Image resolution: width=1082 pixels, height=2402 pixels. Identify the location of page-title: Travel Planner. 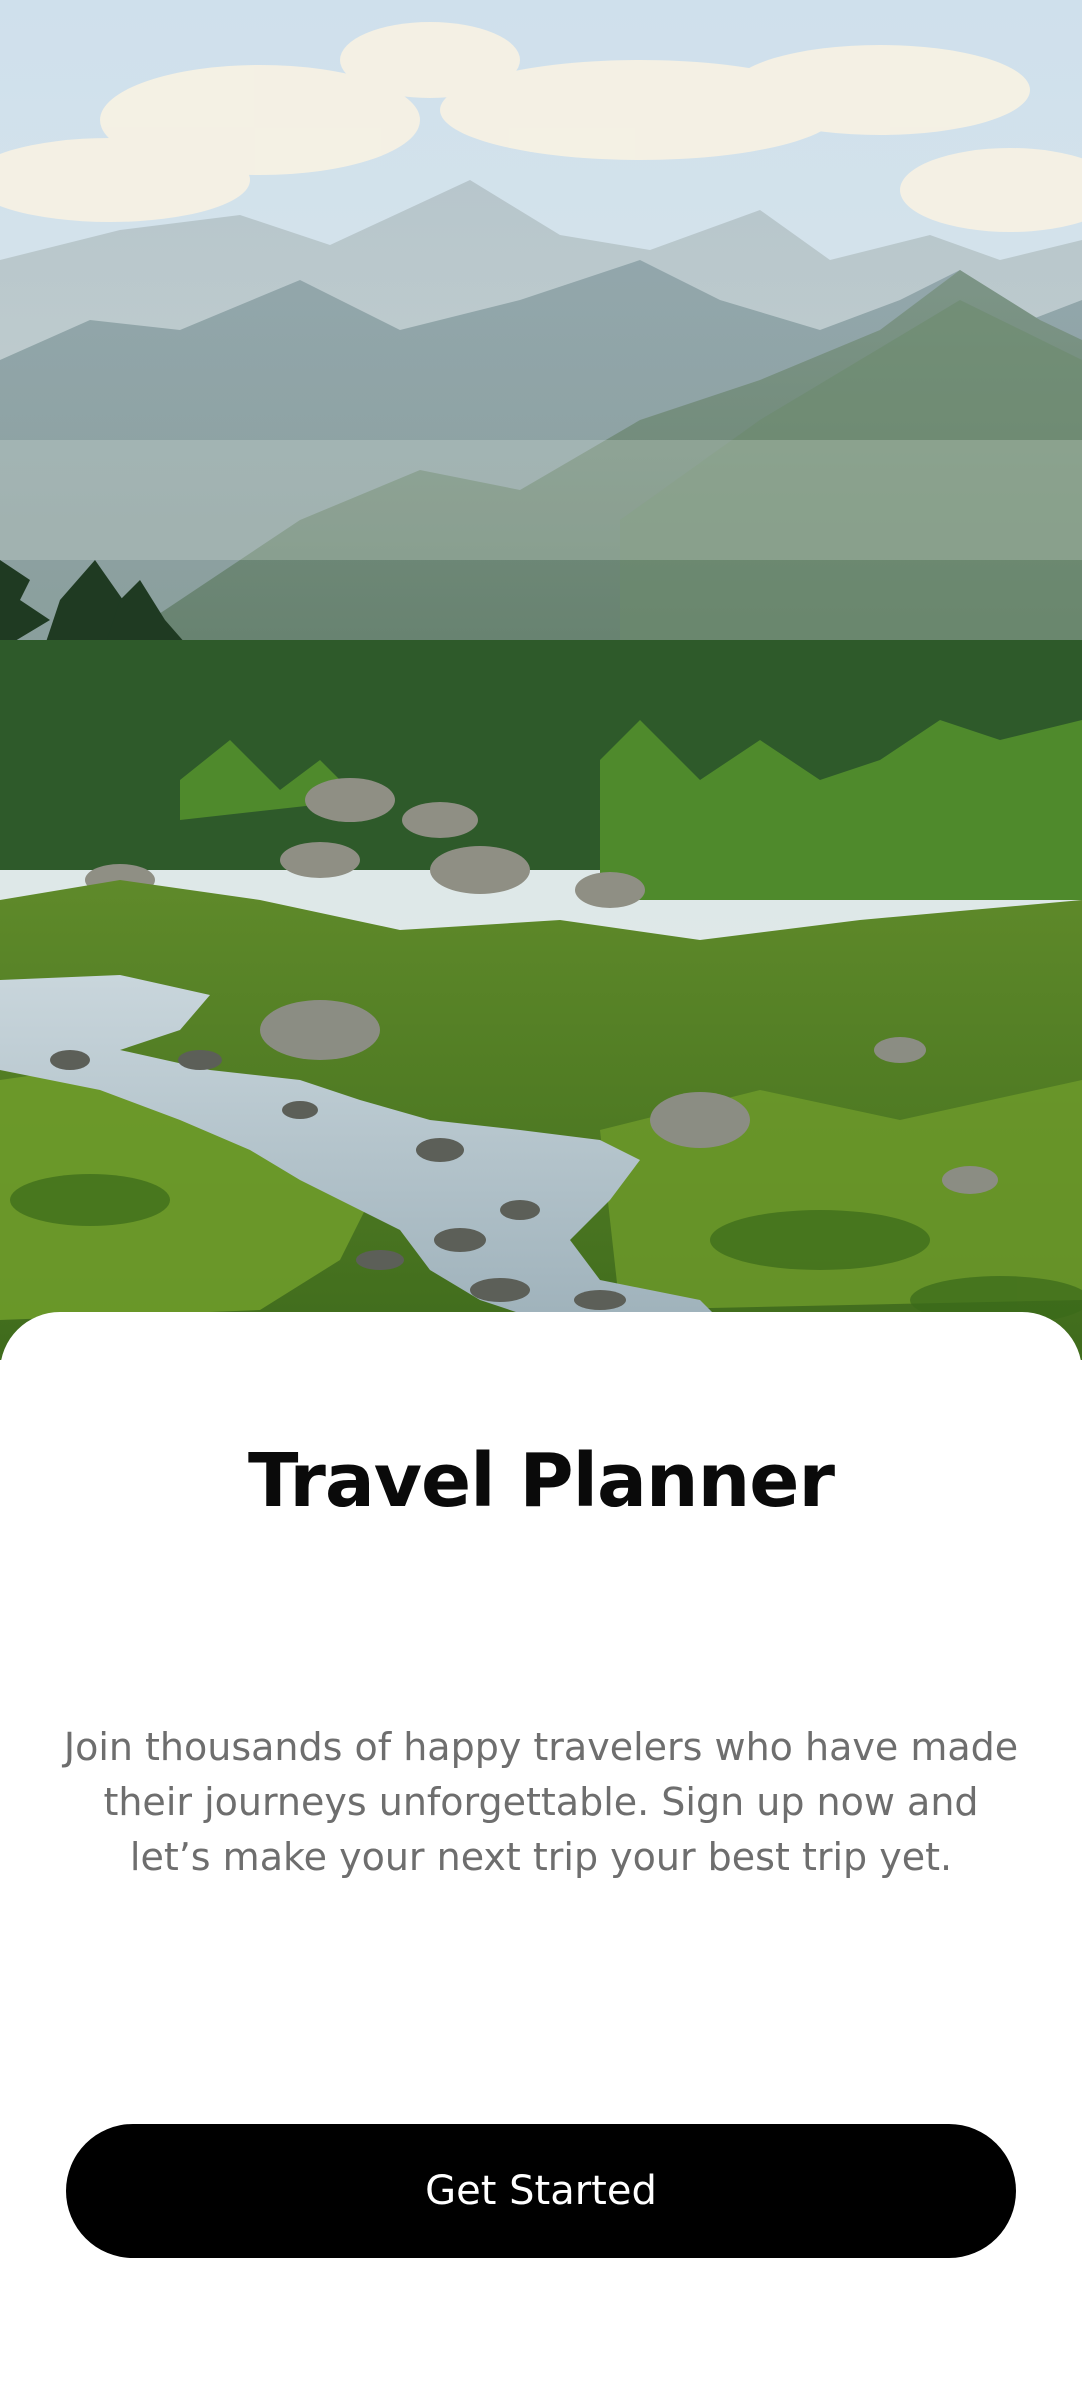
(541, 1481).